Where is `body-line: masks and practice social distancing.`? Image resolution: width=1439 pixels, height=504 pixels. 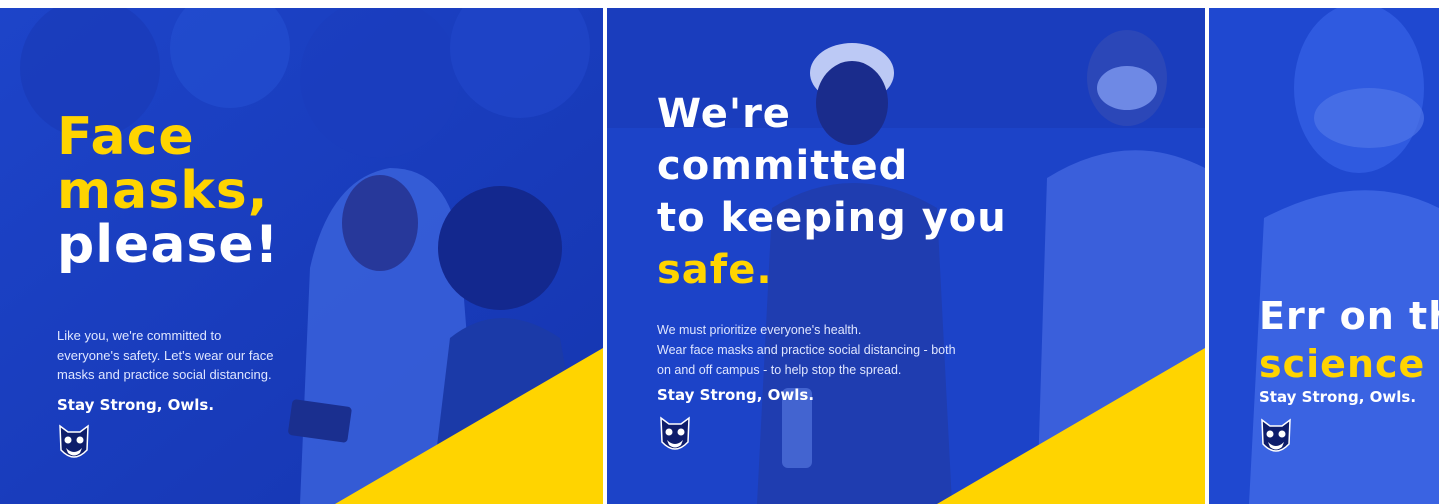 body-line: masks and practice social distancing. is located at coordinates (164, 374).